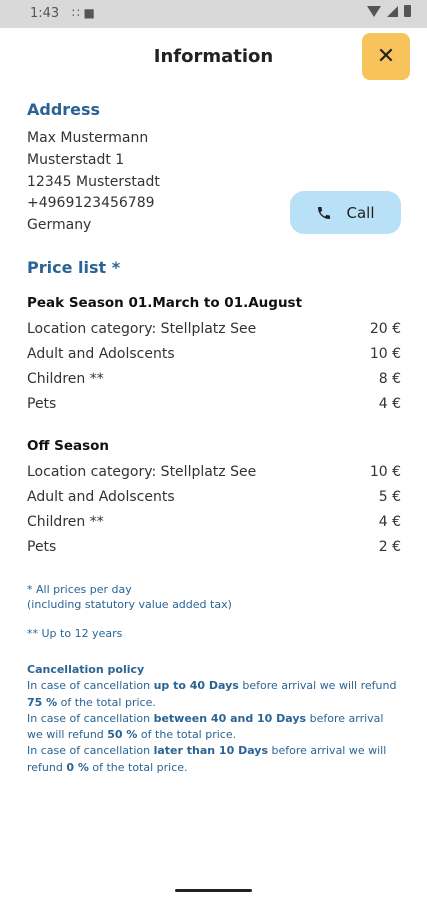  What do you see at coordinates (211, 751) in the screenshot?
I see `policy-emphasis: later than 10 Days` at bounding box center [211, 751].